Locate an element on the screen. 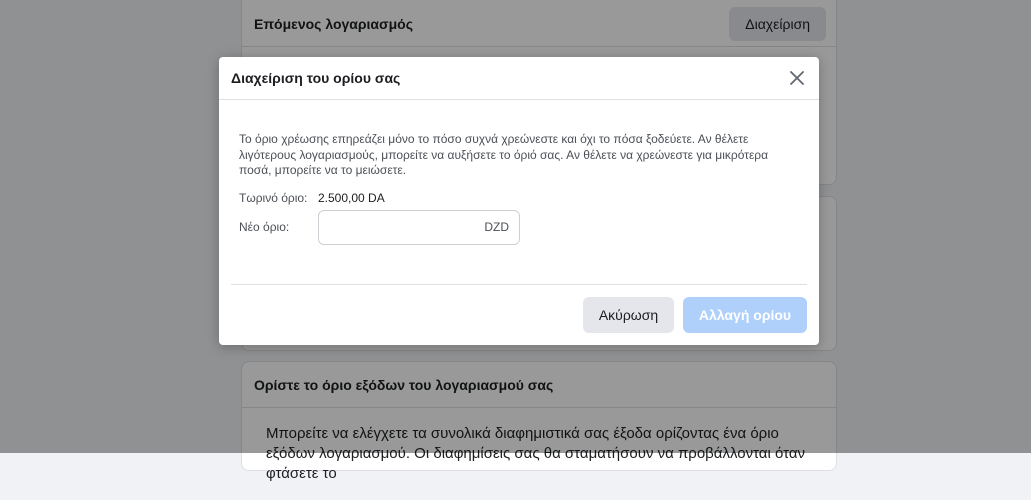 The width and height of the screenshot is (1031, 500). new-limit-row: Νέο όριο: DZD is located at coordinates (519, 227).